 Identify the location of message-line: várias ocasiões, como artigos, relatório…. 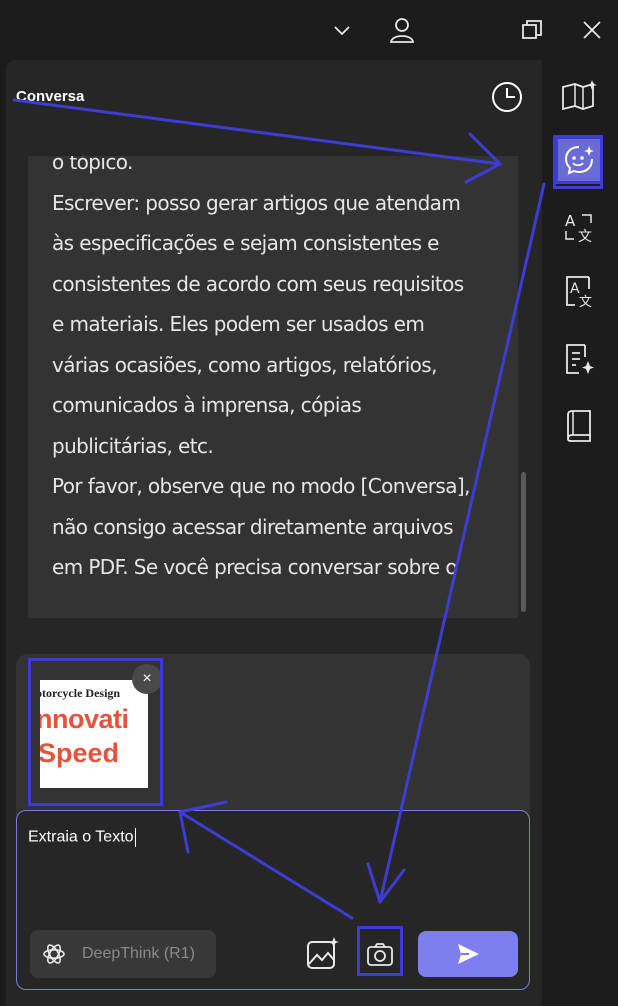
(244, 364).